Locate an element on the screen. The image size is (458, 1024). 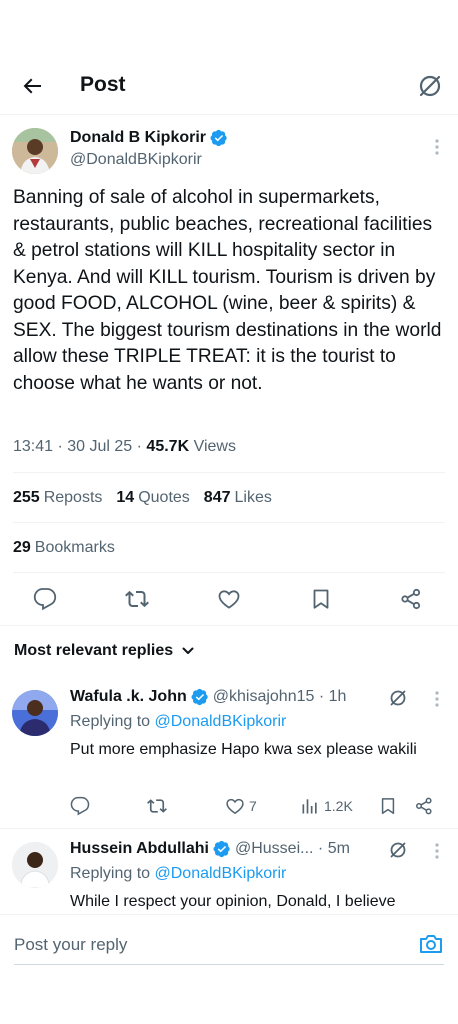
reply-view-count: 1.2K is located at coordinates (338, 806).